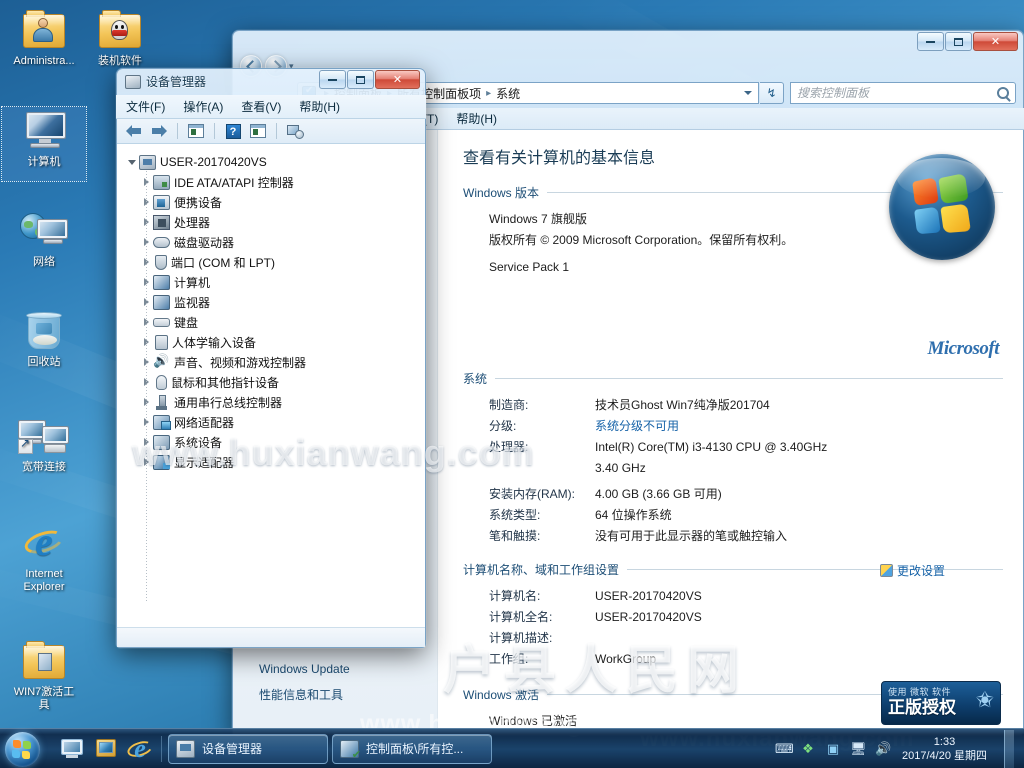  I want to click on sidebar-item-windows-update: Windows Update, so click(335, 669).